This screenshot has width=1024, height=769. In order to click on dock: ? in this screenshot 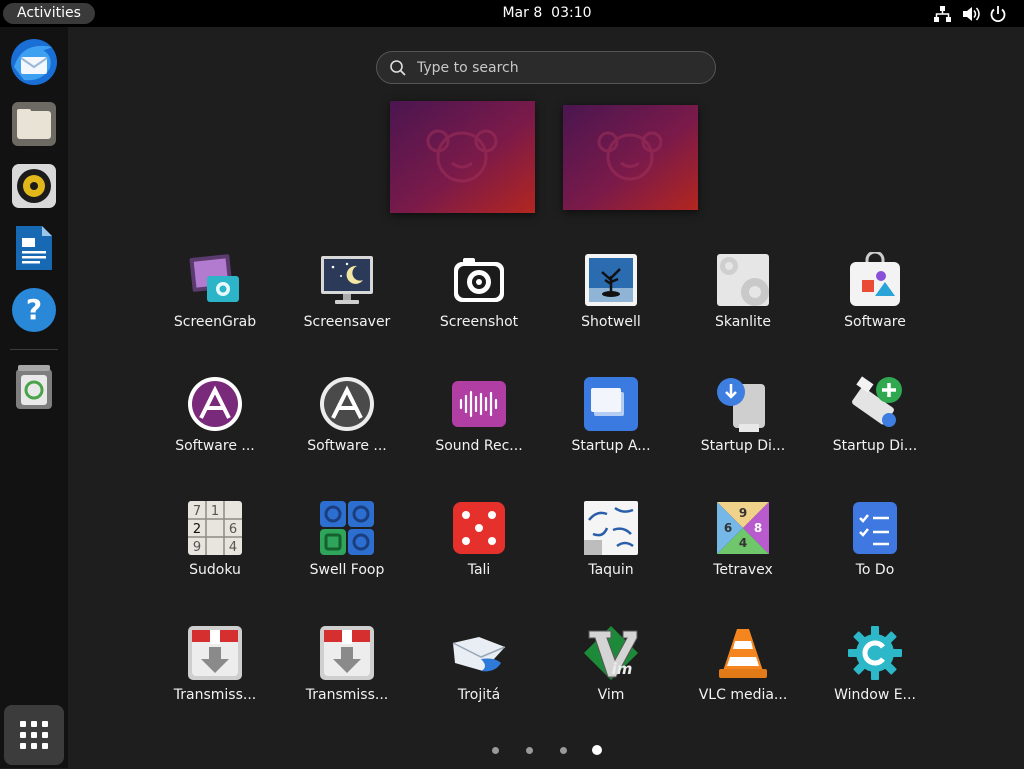, I will do `click(34, 397)`.